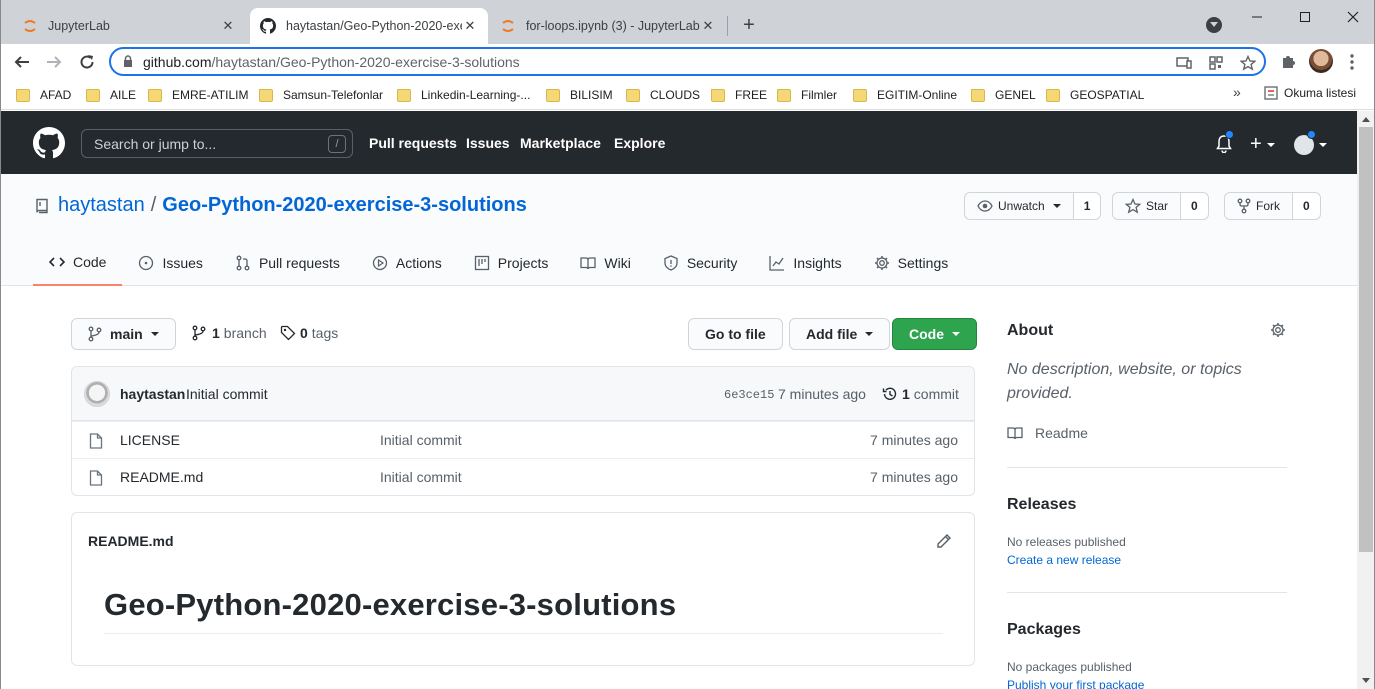 The height and width of the screenshot is (689, 1375). I want to click on profile-avatar, so click(1321, 61).